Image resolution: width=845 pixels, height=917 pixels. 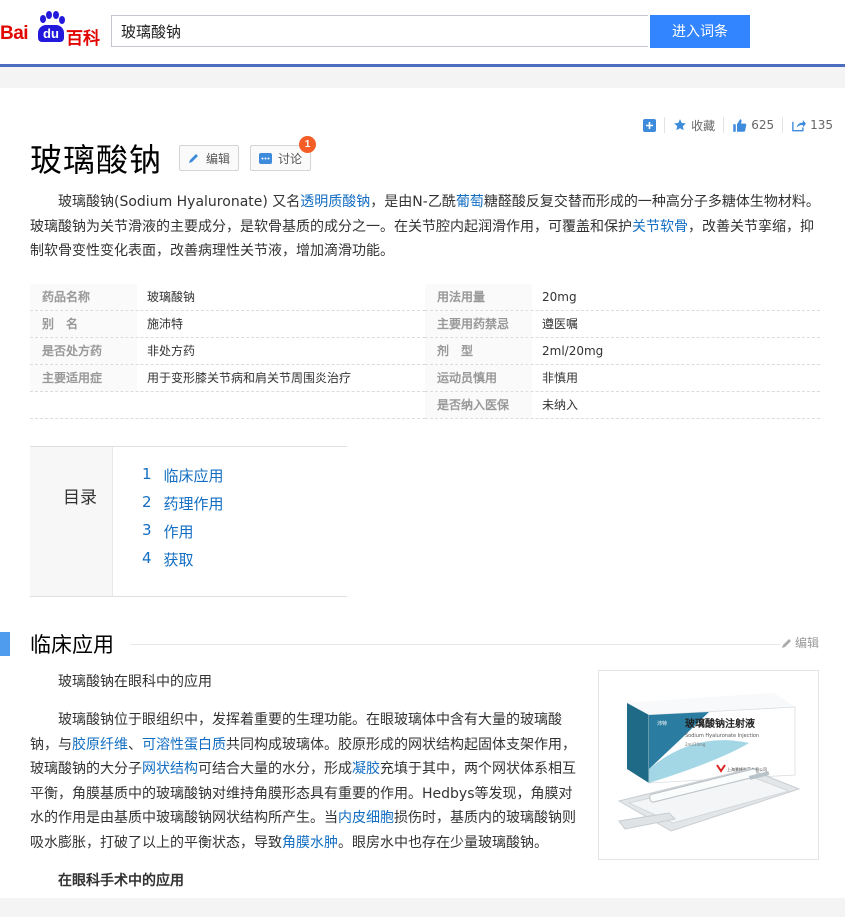 What do you see at coordinates (179, 202) in the screenshot?
I see `summary-text: 玻璃酸钠(Sodium Hyaluronate) 又名` at bounding box center [179, 202].